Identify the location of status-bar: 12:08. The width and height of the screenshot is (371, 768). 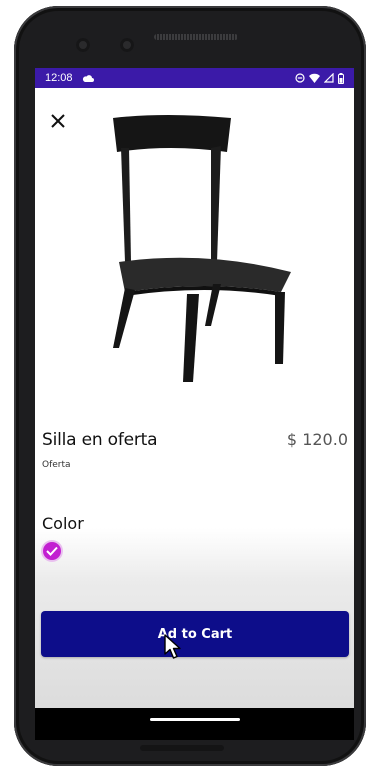
(194, 78).